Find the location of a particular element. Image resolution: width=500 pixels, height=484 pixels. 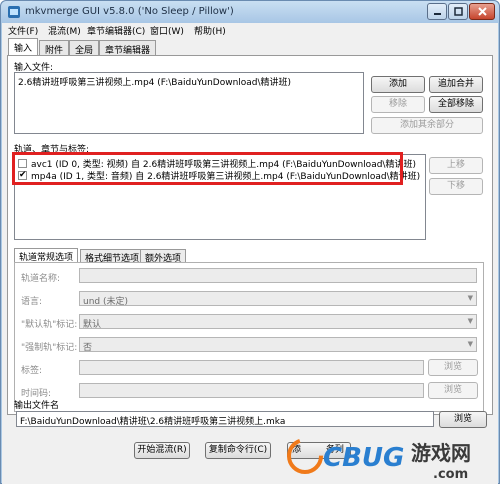

maximize-button is located at coordinates (458, 11).